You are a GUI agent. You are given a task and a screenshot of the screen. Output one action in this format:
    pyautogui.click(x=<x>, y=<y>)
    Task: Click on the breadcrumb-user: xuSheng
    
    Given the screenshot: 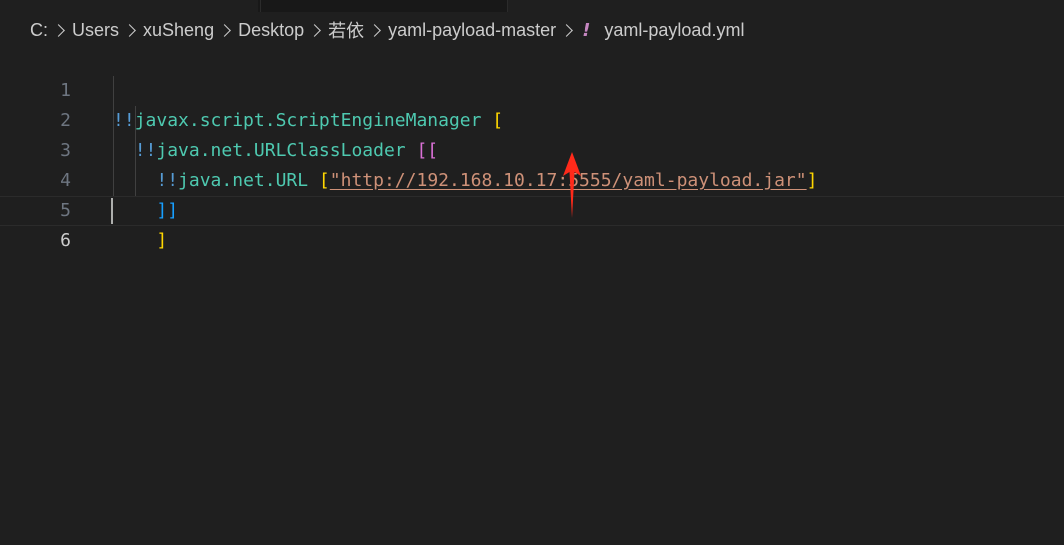 What is the action you would take?
    pyautogui.click(x=178, y=30)
    